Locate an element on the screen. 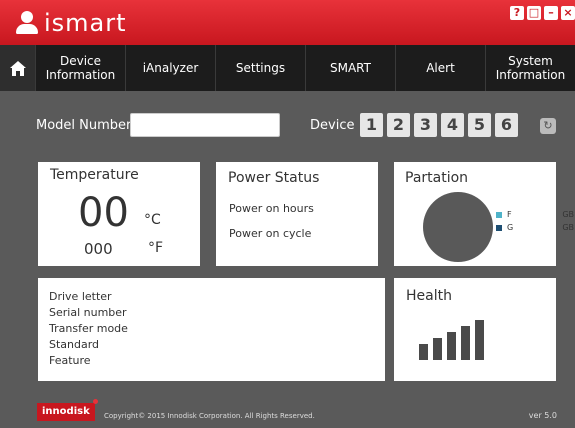 Image resolution: width=575 pixels, height=428 pixels. tab-system-information: System Information is located at coordinates (530, 68).